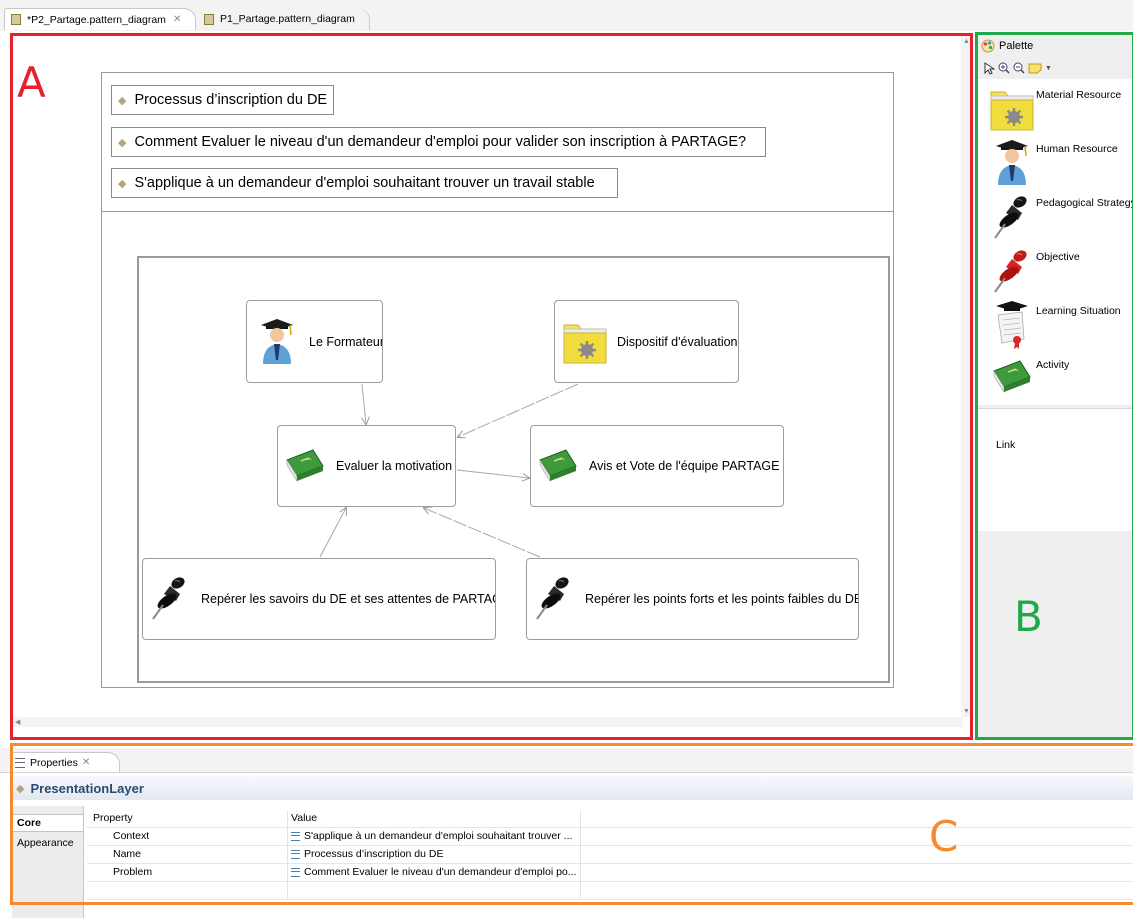 This screenshot has height=918, width=1133. Describe the element at coordinates (170, 599) in the screenshot. I see `pedagogical-strategy-icon` at that location.